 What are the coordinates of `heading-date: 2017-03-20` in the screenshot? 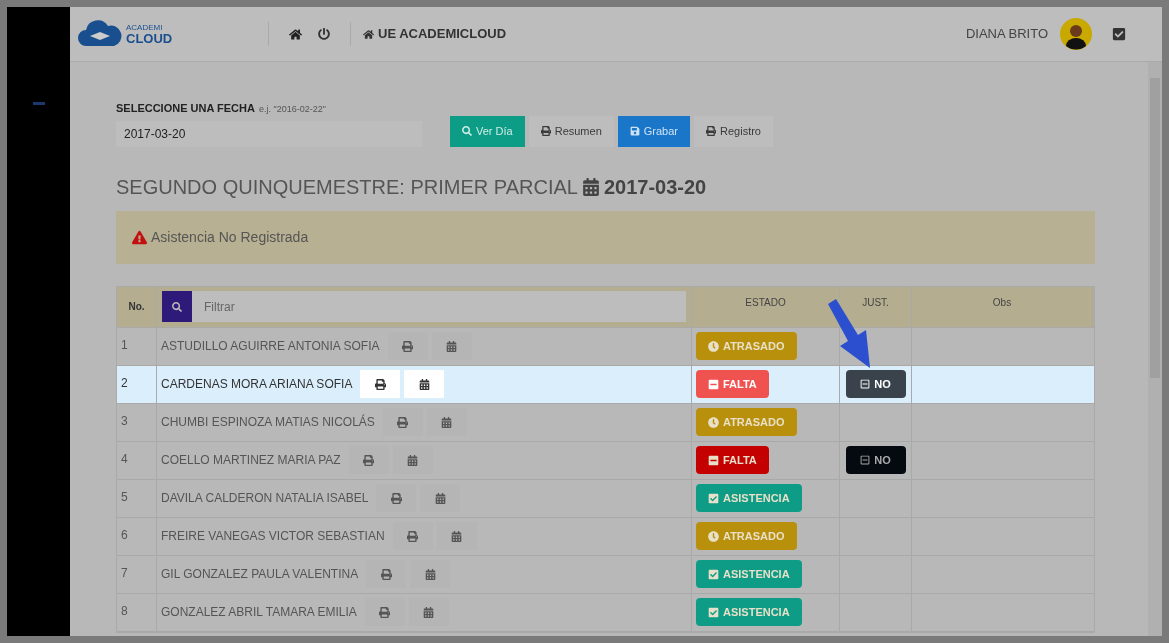 It's located at (655, 187).